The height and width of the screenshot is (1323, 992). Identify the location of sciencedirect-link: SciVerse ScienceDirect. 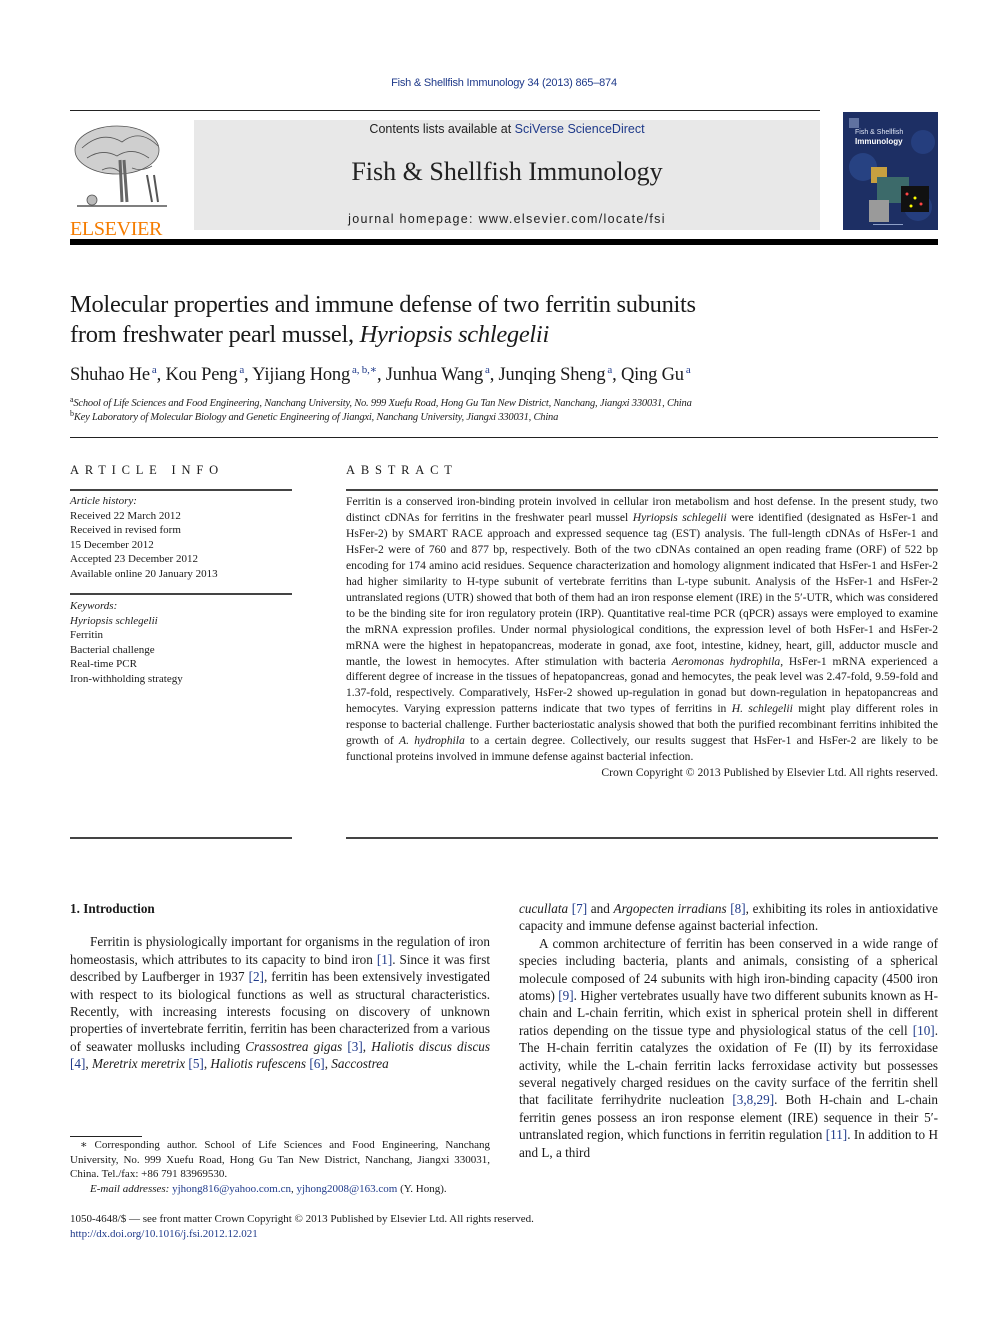
(580, 129).